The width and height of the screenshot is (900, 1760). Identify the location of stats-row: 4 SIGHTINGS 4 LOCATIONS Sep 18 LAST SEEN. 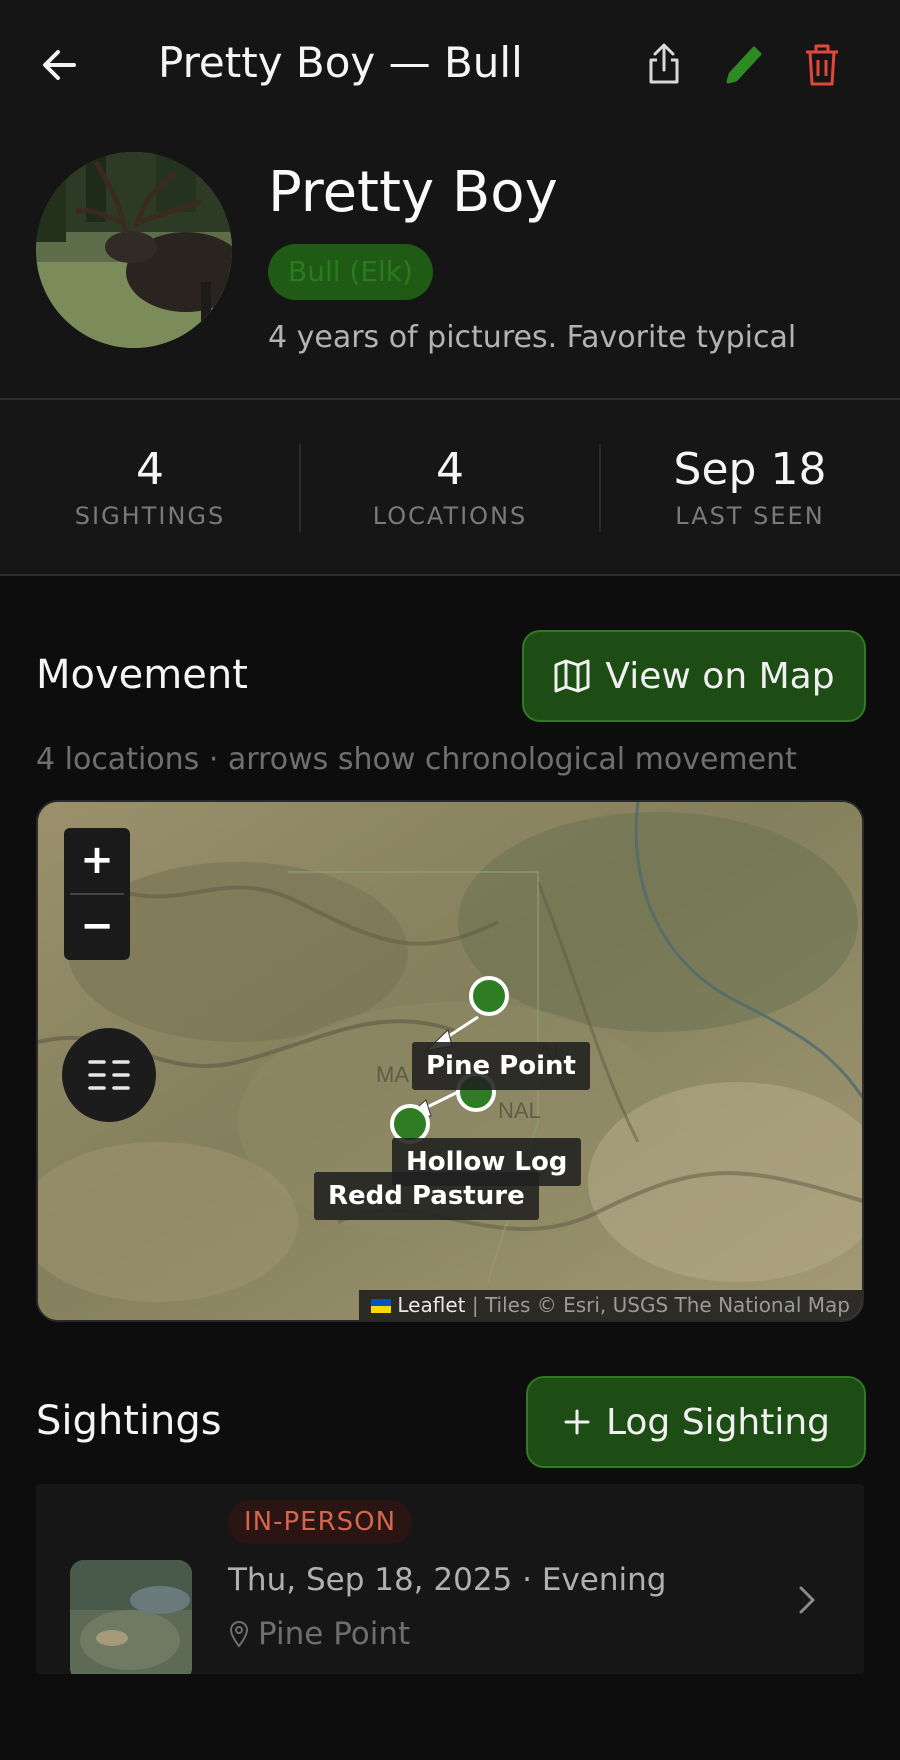
(450, 487).